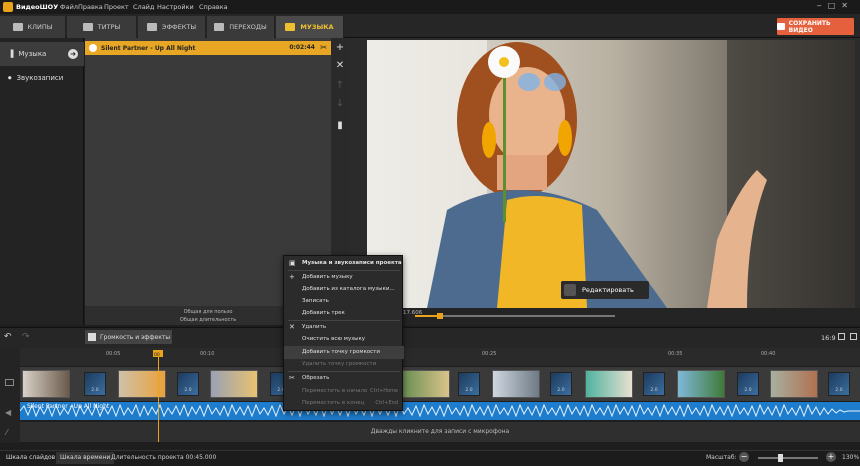  I want to click on timeline-ruler, so click(440, 357).